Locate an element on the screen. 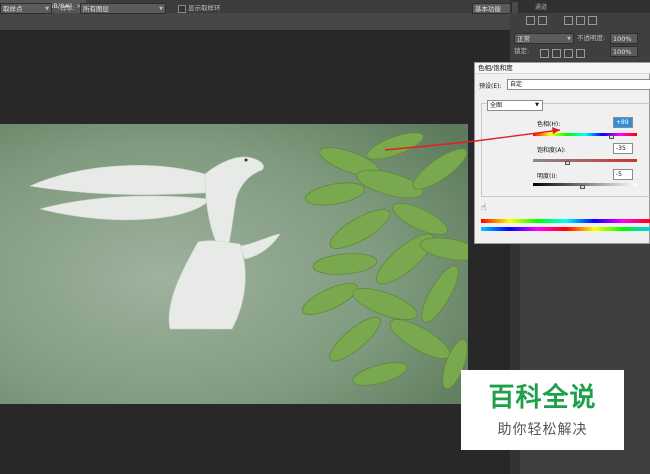 Image resolution: width=650 pixels, height=474 pixels. watermark-box: 百科全说 助你轻松解决 is located at coordinates (542, 410).